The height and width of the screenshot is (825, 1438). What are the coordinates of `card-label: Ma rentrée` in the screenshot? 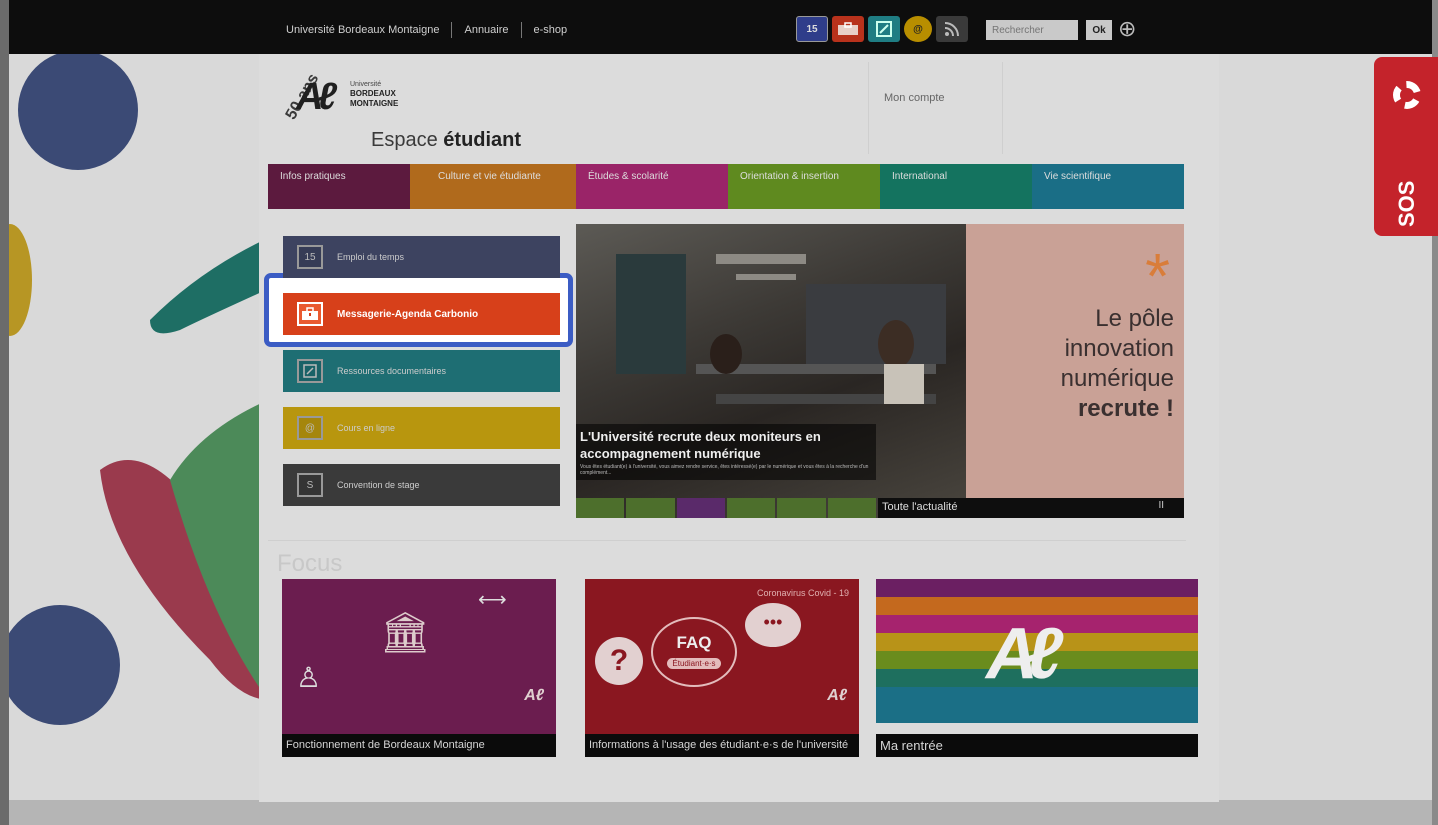 It's located at (1037, 745).